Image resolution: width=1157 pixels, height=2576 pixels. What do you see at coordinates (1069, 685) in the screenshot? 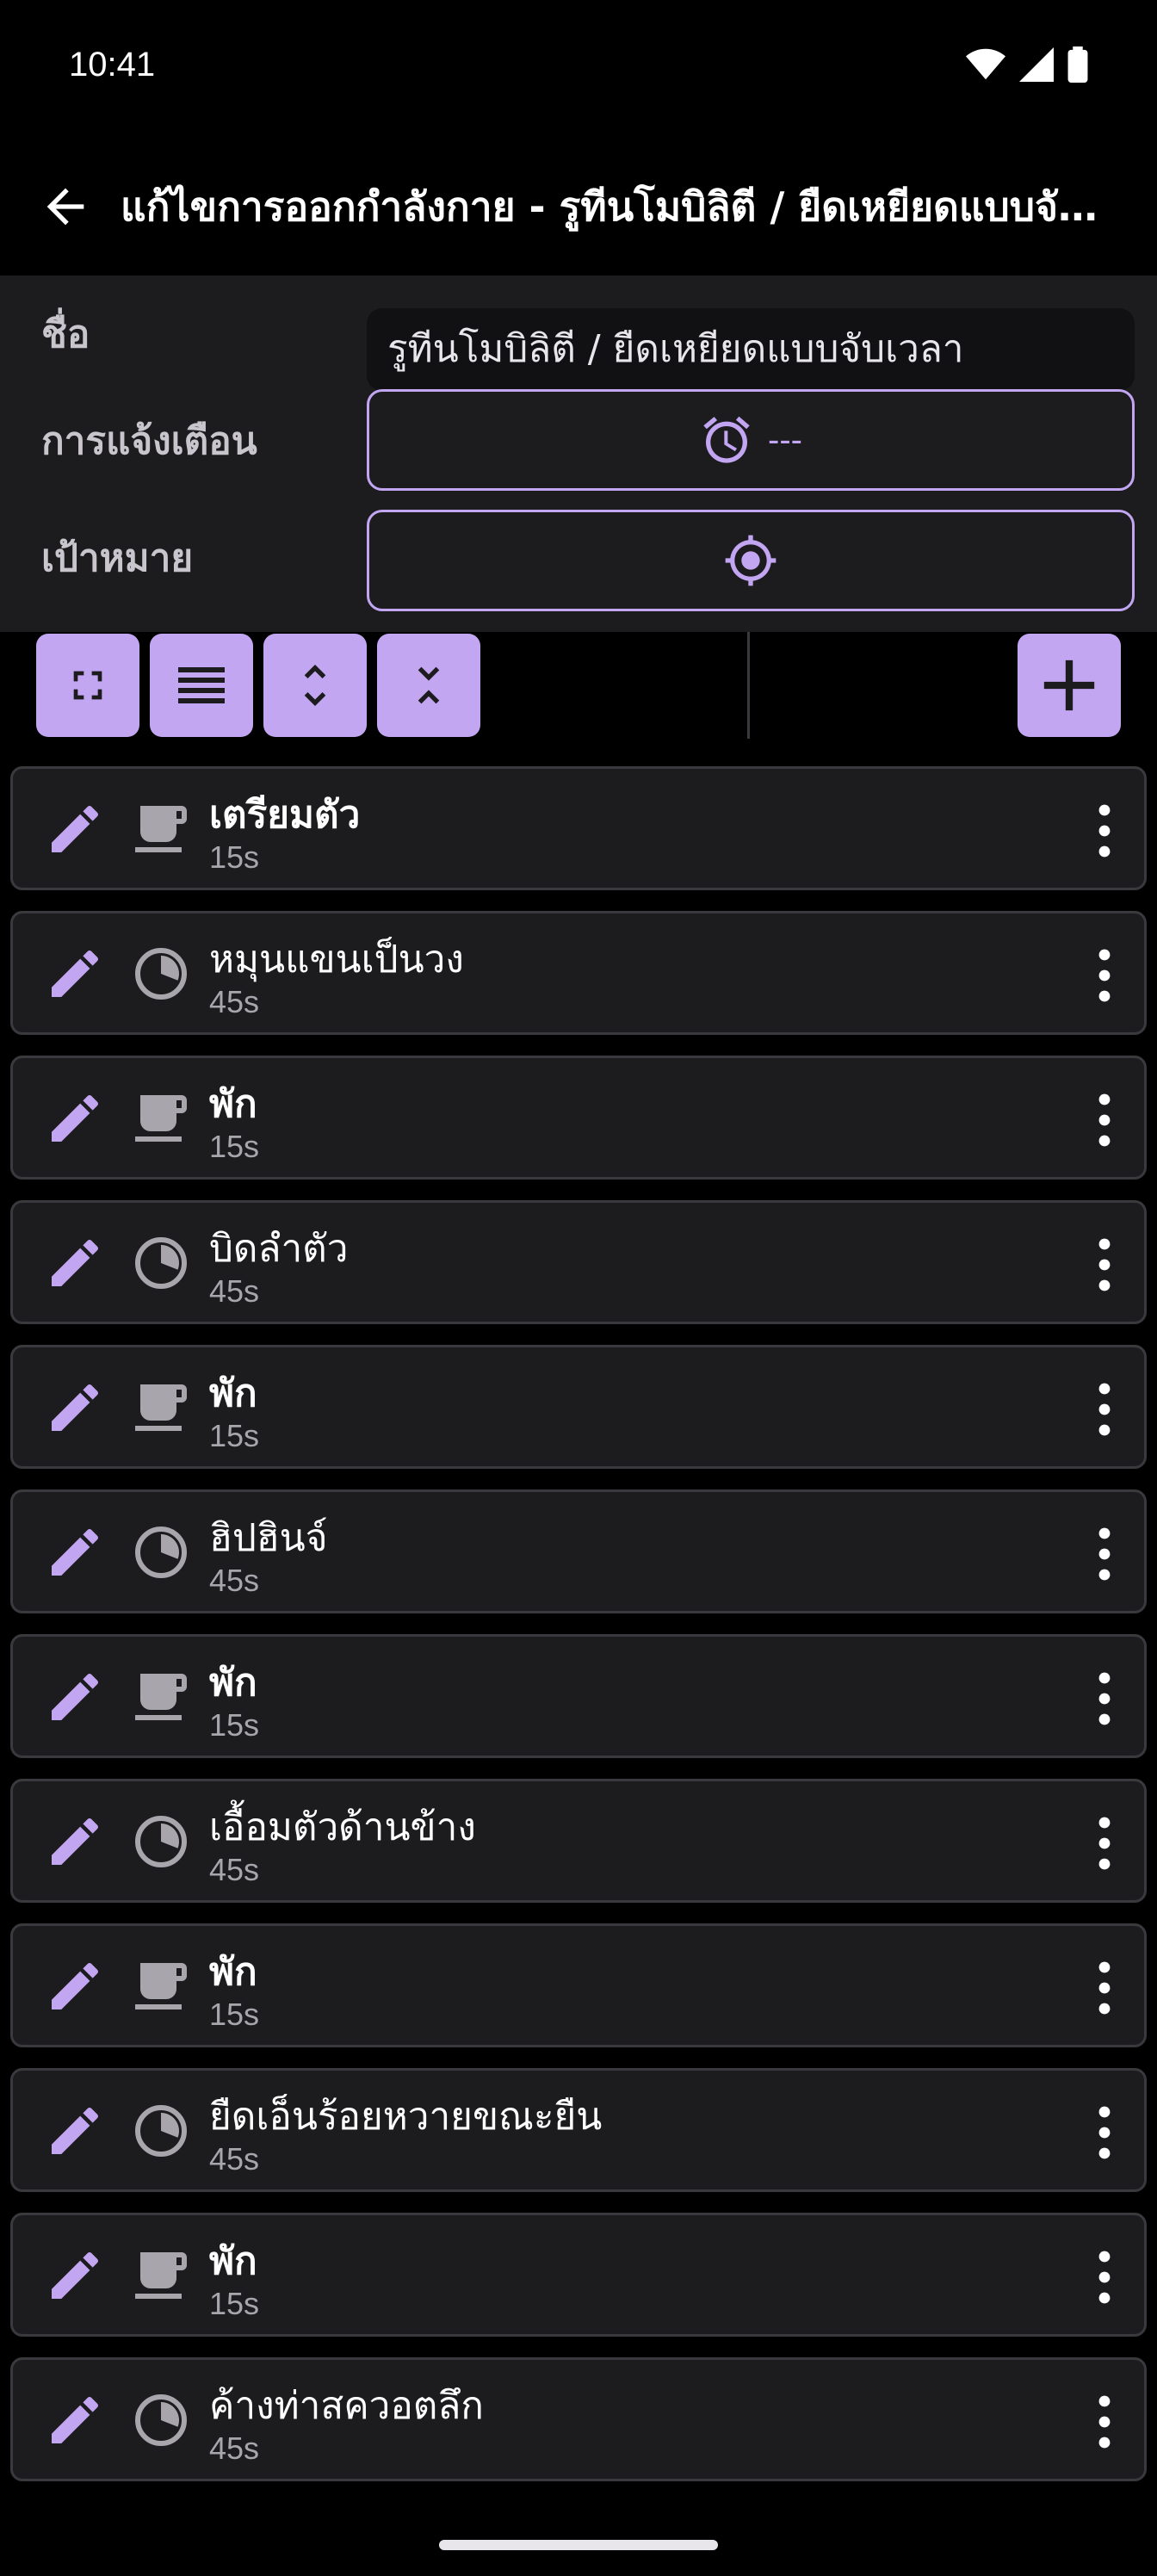
I see `add-exercise-button` at bounding box center [1069, 685].